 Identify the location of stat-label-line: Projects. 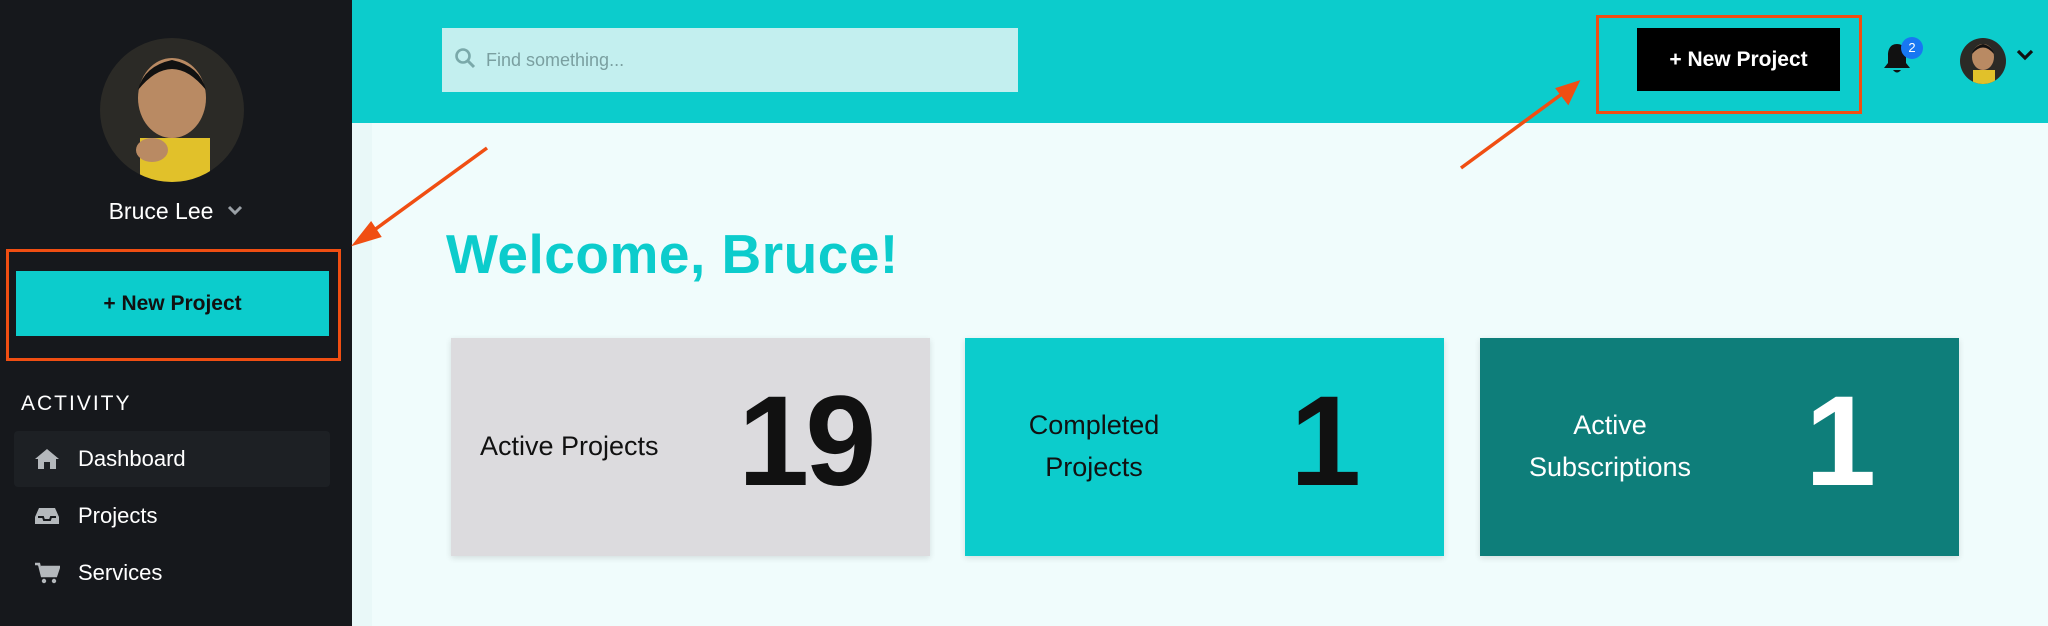
(1094, 467).